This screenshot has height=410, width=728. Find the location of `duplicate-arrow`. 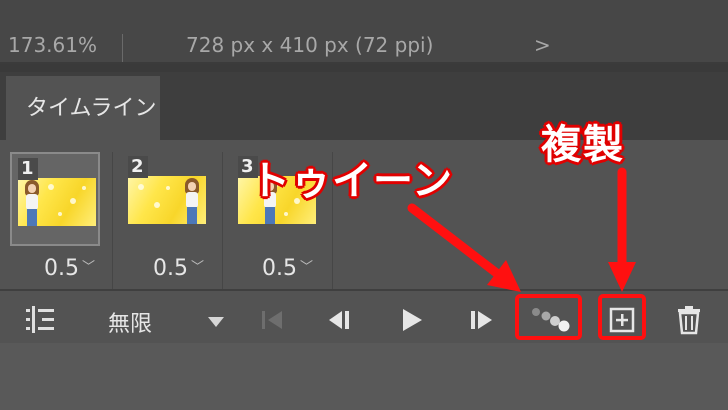

duplicate-arrow is located at coordinates (622, 229).